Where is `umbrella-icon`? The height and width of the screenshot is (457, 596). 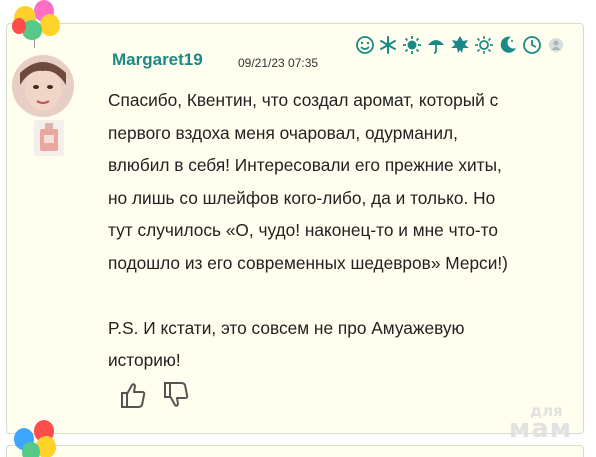 umbrella-icon is located at coordinates (436, 45).